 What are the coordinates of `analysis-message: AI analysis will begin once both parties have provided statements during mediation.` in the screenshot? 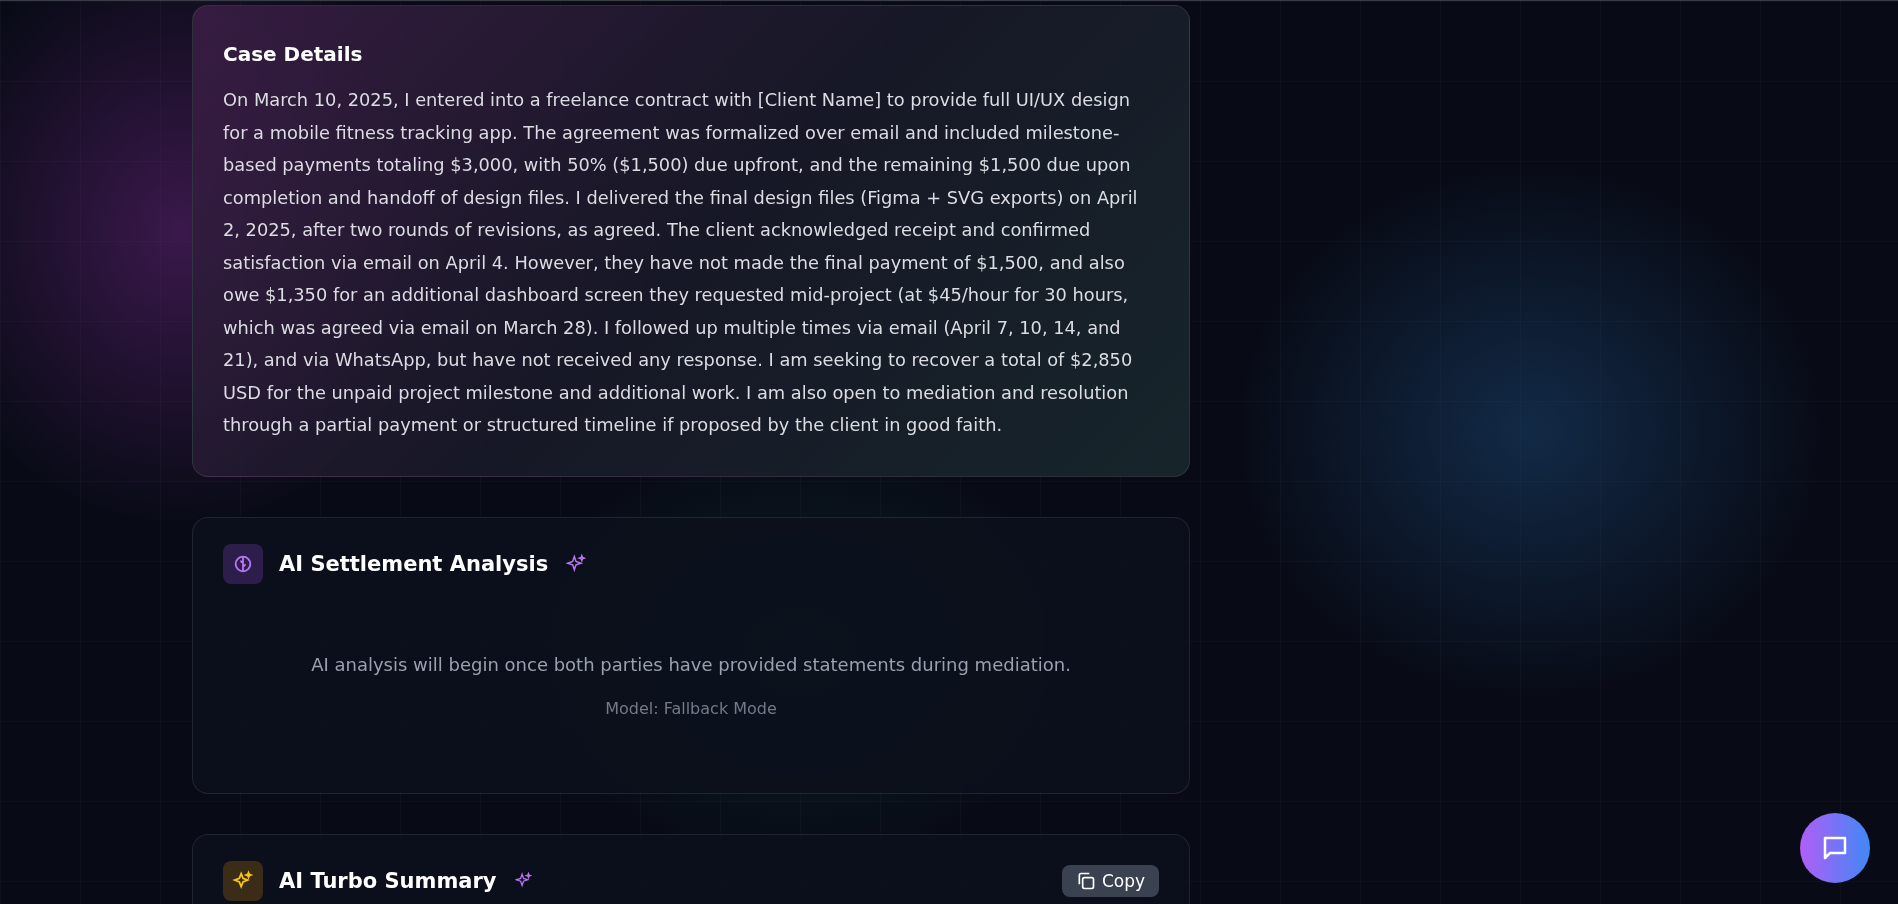 It's located at (691, 664).